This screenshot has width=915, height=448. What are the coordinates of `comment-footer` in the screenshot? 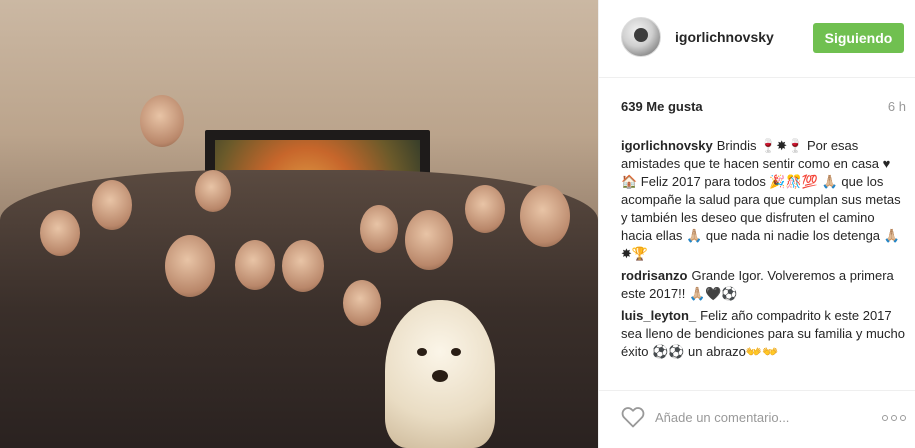 It's located at (757, 419).